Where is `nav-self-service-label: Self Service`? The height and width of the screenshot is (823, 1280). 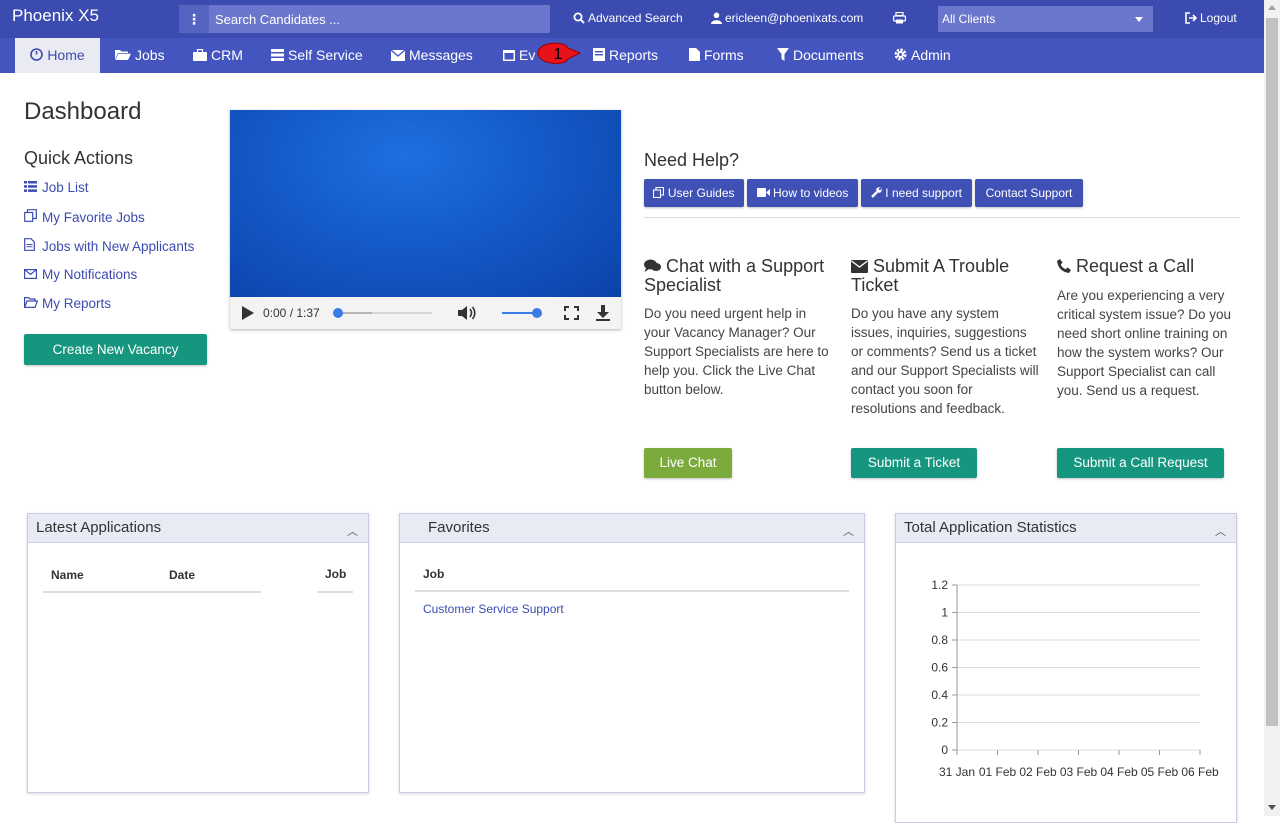 nav-self-service-label: Self Service is located at coordinates (325, 55).